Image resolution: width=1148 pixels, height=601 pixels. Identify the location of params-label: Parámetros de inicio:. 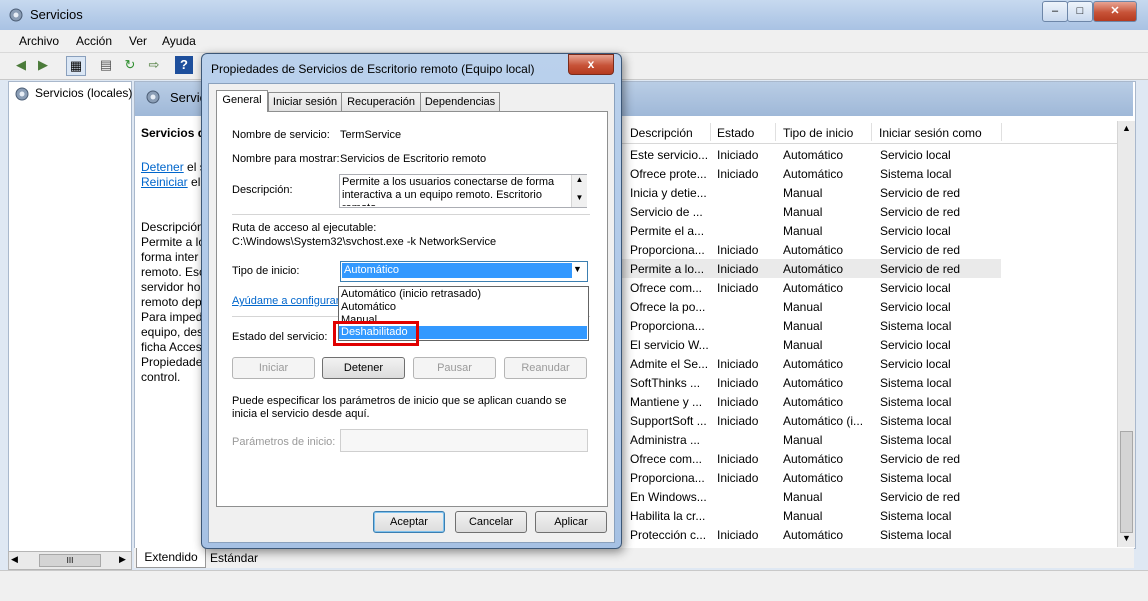
(284, 442).